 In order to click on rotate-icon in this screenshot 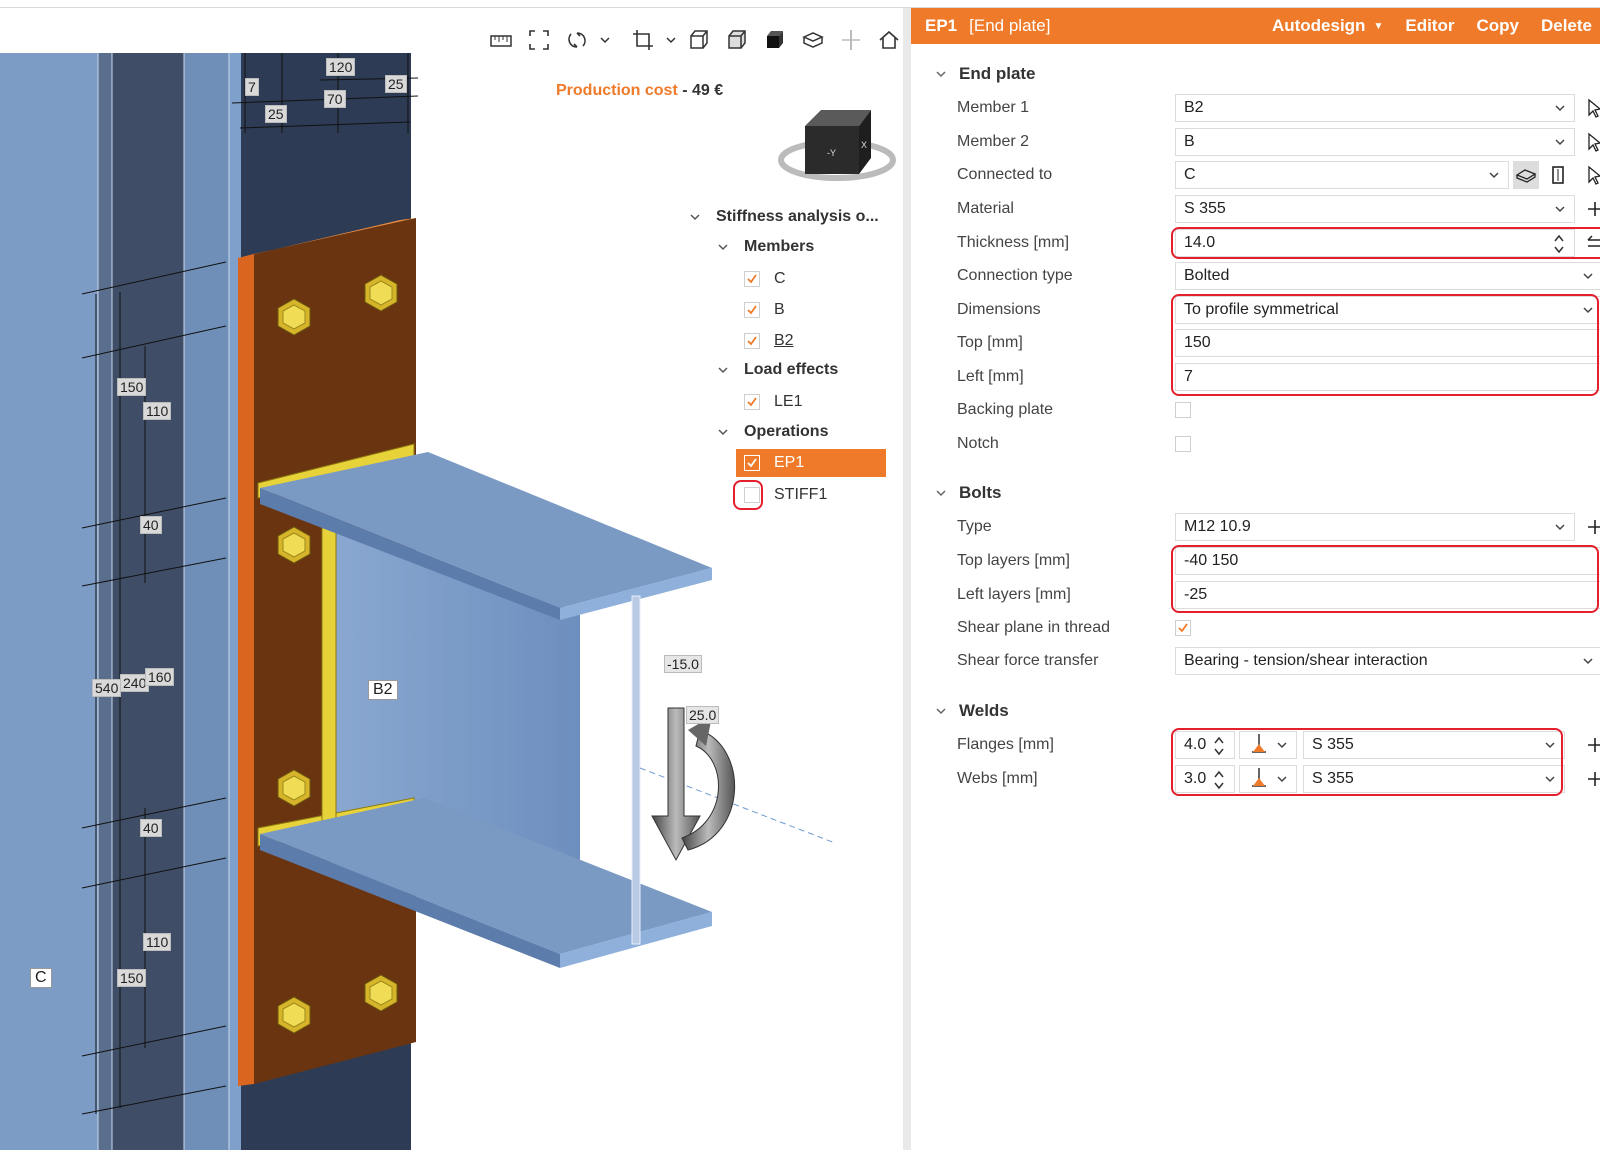, I will do `click(577, 40)`.